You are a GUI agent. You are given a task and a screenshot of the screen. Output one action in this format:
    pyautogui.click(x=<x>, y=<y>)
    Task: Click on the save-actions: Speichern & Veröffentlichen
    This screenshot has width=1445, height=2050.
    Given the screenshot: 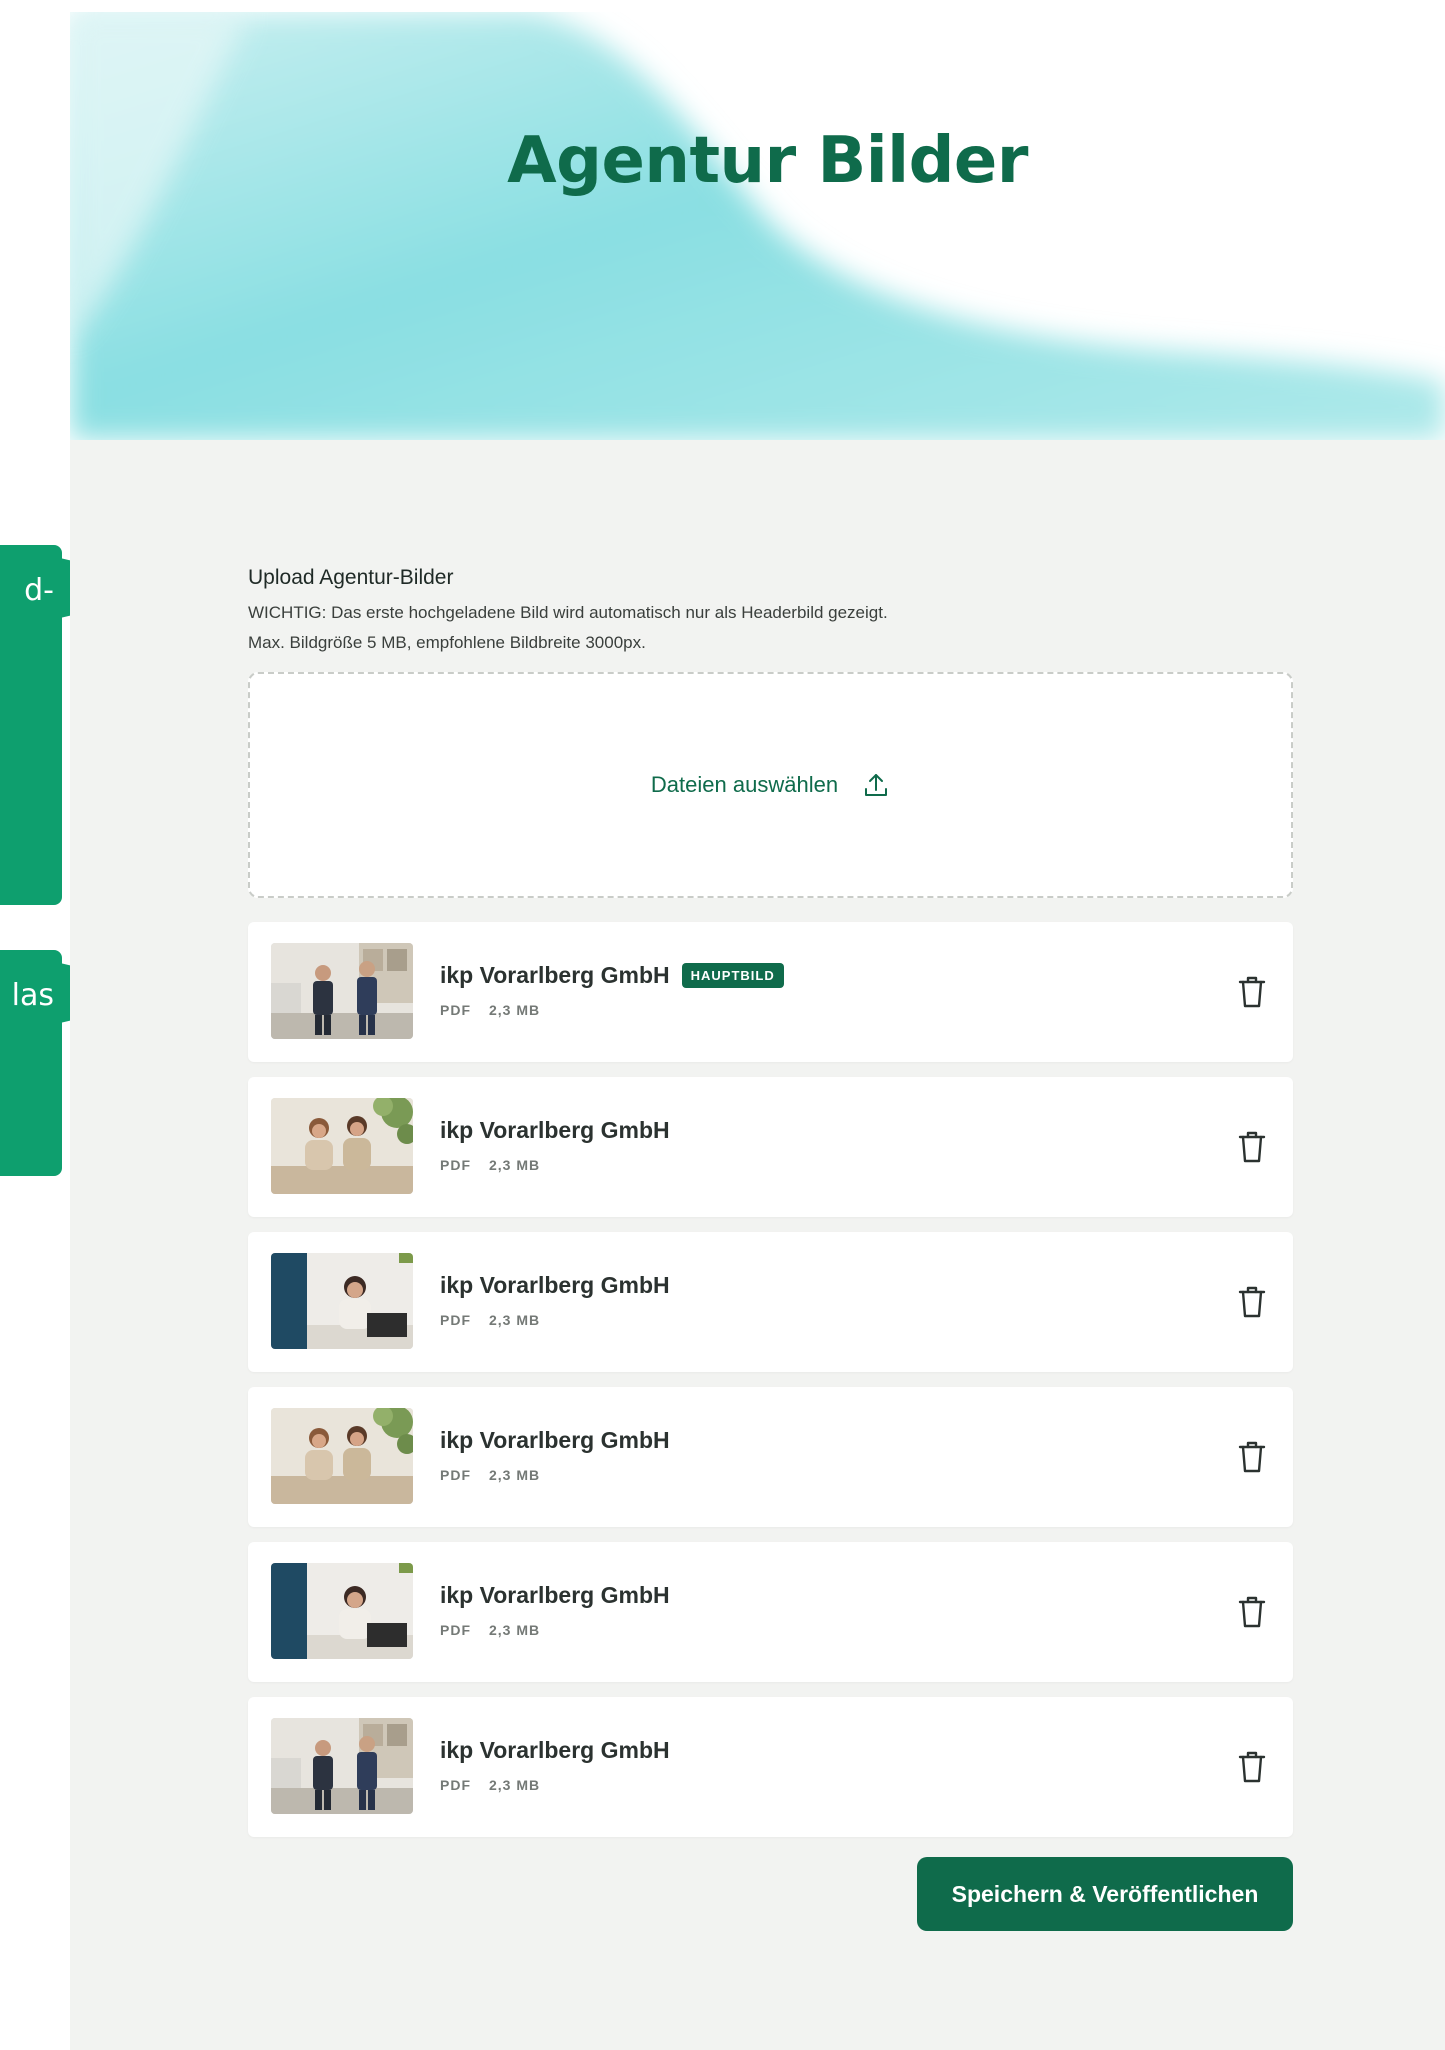 What is the action you would take?
    pyautogui.click(x=770, y=1894)
    